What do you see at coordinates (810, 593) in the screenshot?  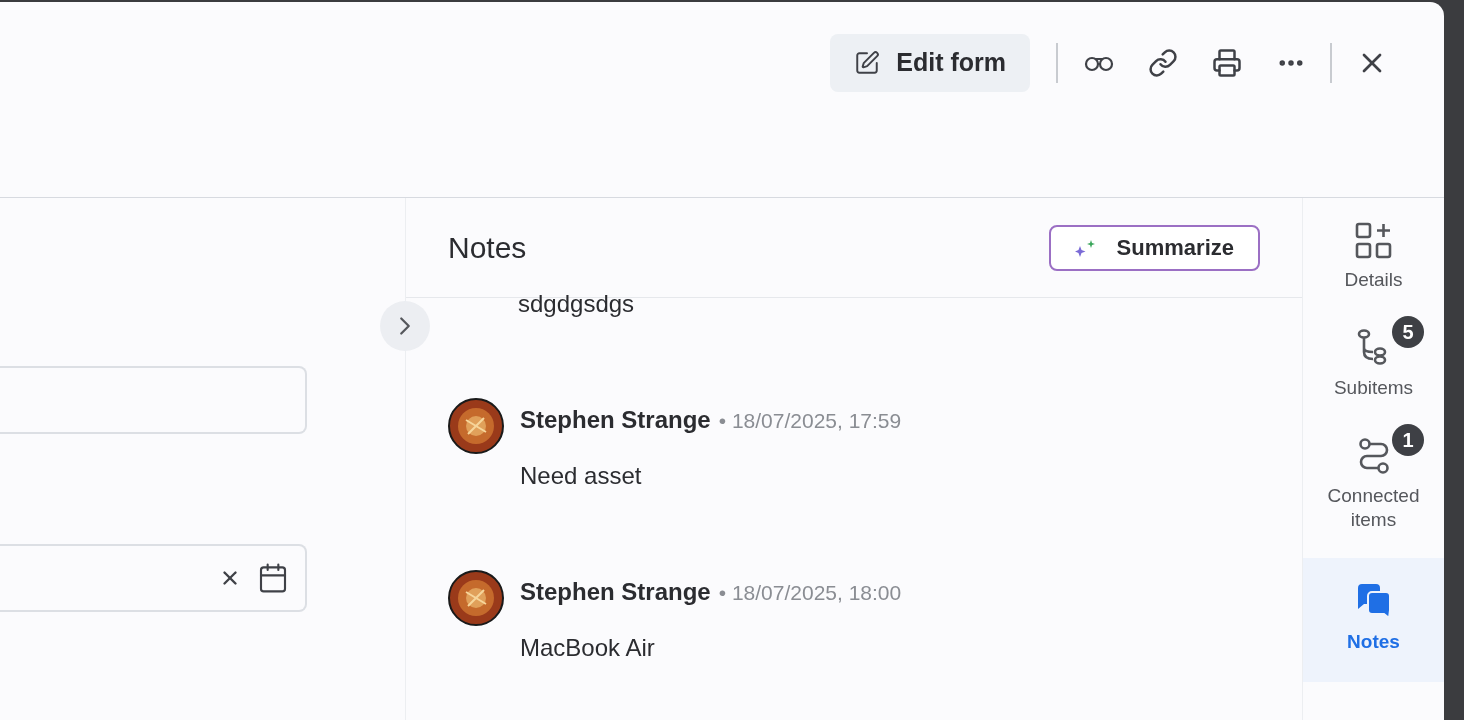 I see `note-timestamp: • 18/07/2025, 18:00` at bounding box center [810, 593].